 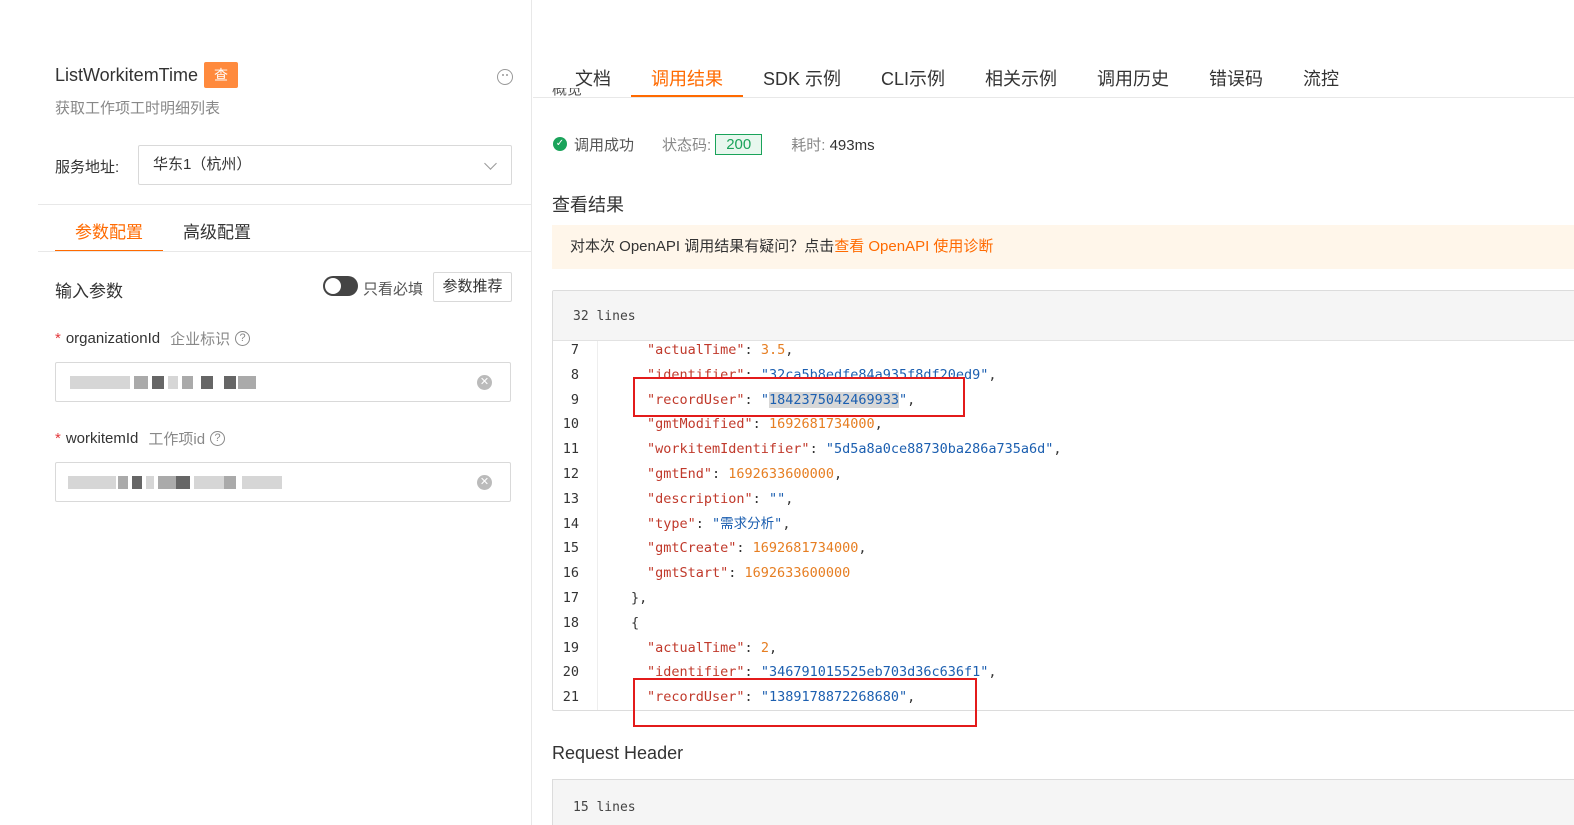 I want to click on service-address-value: 华东1（杭州）, so click(x=202, y=164).